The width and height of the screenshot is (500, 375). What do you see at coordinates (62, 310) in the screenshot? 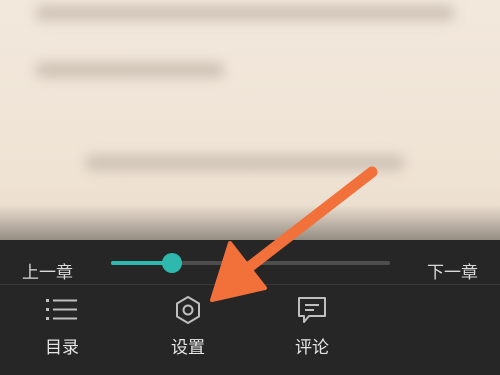
I see `list-icon` at bounding box center [62, 310].